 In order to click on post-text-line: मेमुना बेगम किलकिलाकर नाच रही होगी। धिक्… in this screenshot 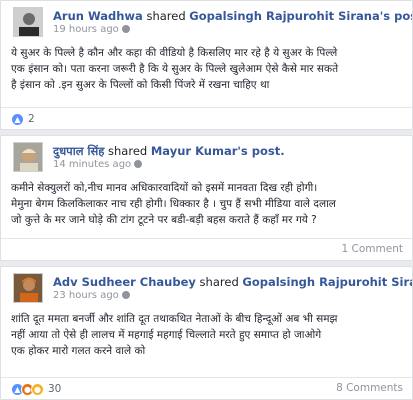, I will do `click(173, 204)`.